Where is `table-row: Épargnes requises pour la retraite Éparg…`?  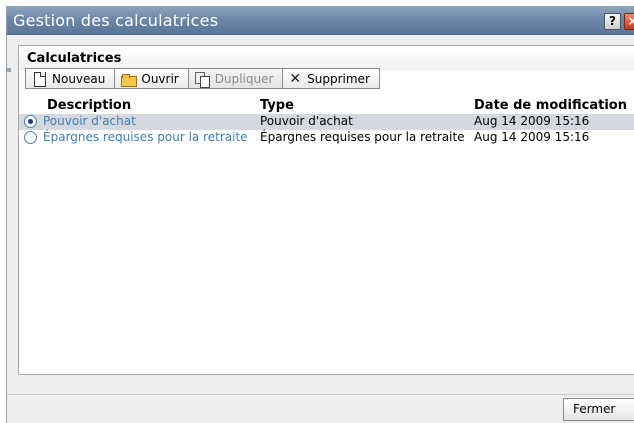 table-row: Épargnes requises pour la retraite Éparg… is located at coordinates (326, 138).